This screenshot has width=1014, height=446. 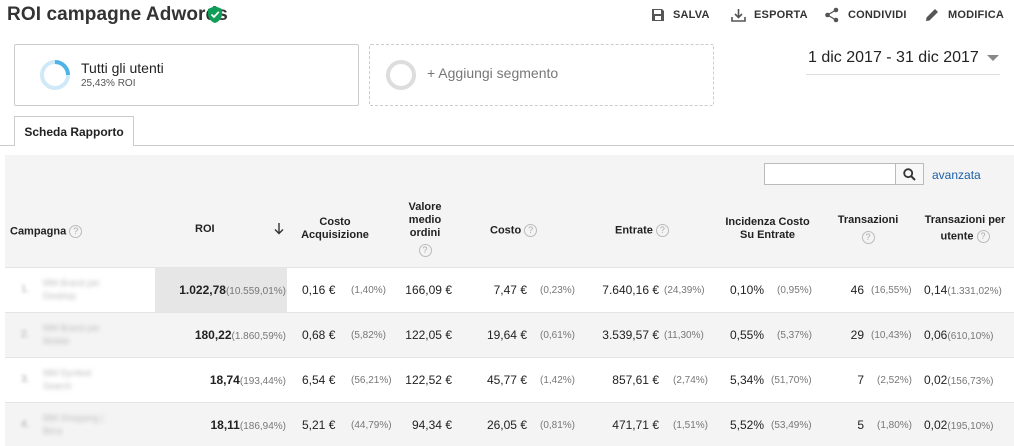 I want to click on incidence-value: 5,52%, so click(x=747, y=425).